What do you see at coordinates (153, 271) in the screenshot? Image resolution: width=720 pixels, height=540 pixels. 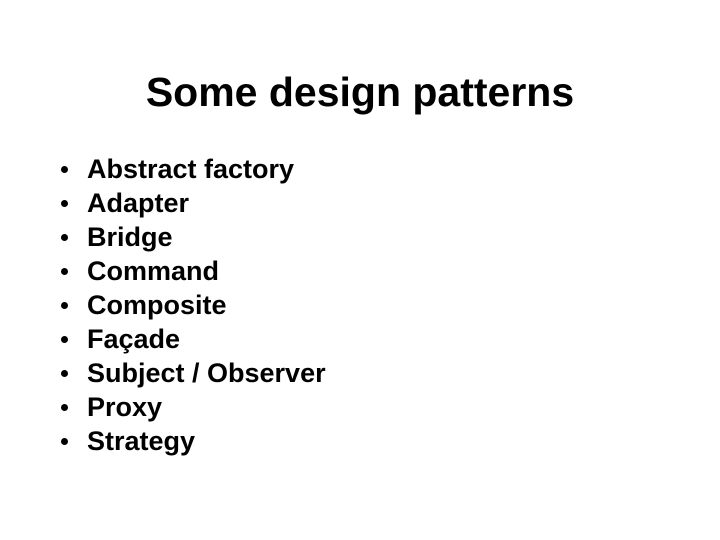 I see `list-item-label: Command` at bounding box center [153, 271].